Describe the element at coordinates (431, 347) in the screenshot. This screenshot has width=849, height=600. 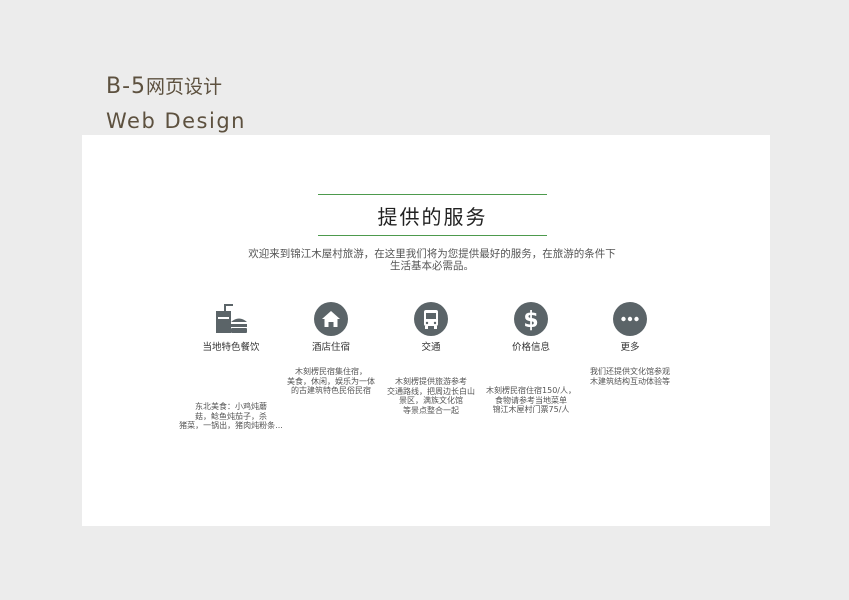
I see `service-label: 交通` at that location.